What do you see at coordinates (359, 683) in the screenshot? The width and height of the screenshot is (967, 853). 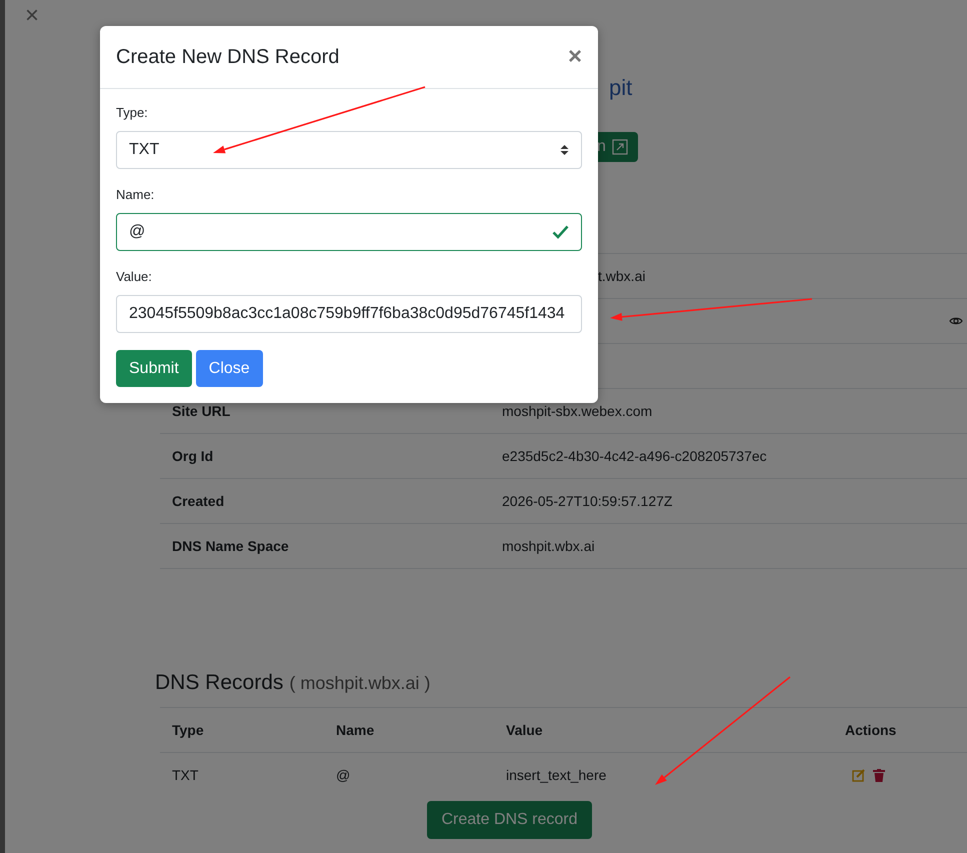 I see `domain-label: ( moshpit.wbx.ai )` at bounding box center [359, 683].